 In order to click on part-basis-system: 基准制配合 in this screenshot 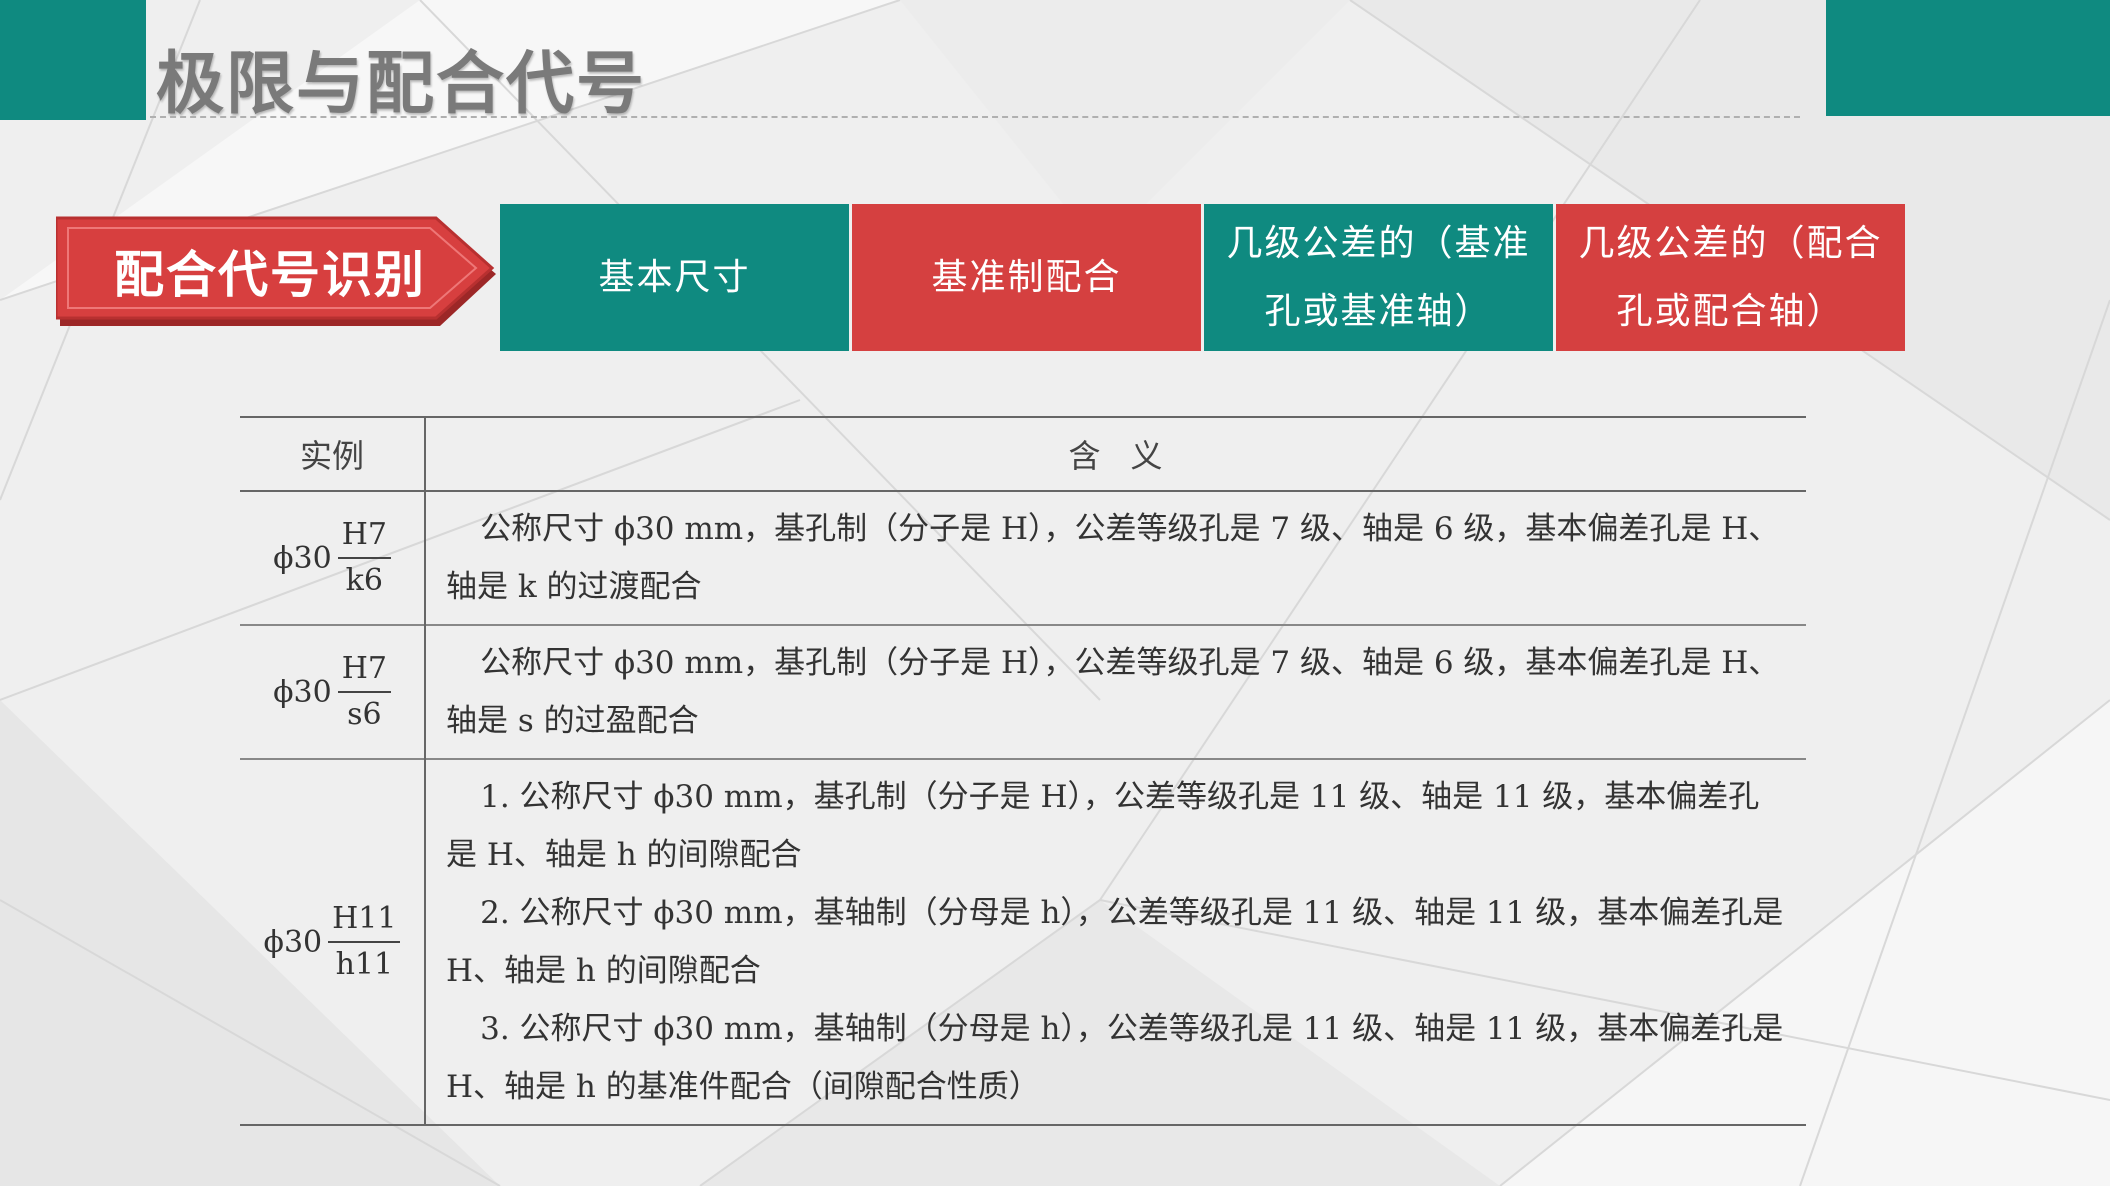, I will do `click(1026, 277)`.